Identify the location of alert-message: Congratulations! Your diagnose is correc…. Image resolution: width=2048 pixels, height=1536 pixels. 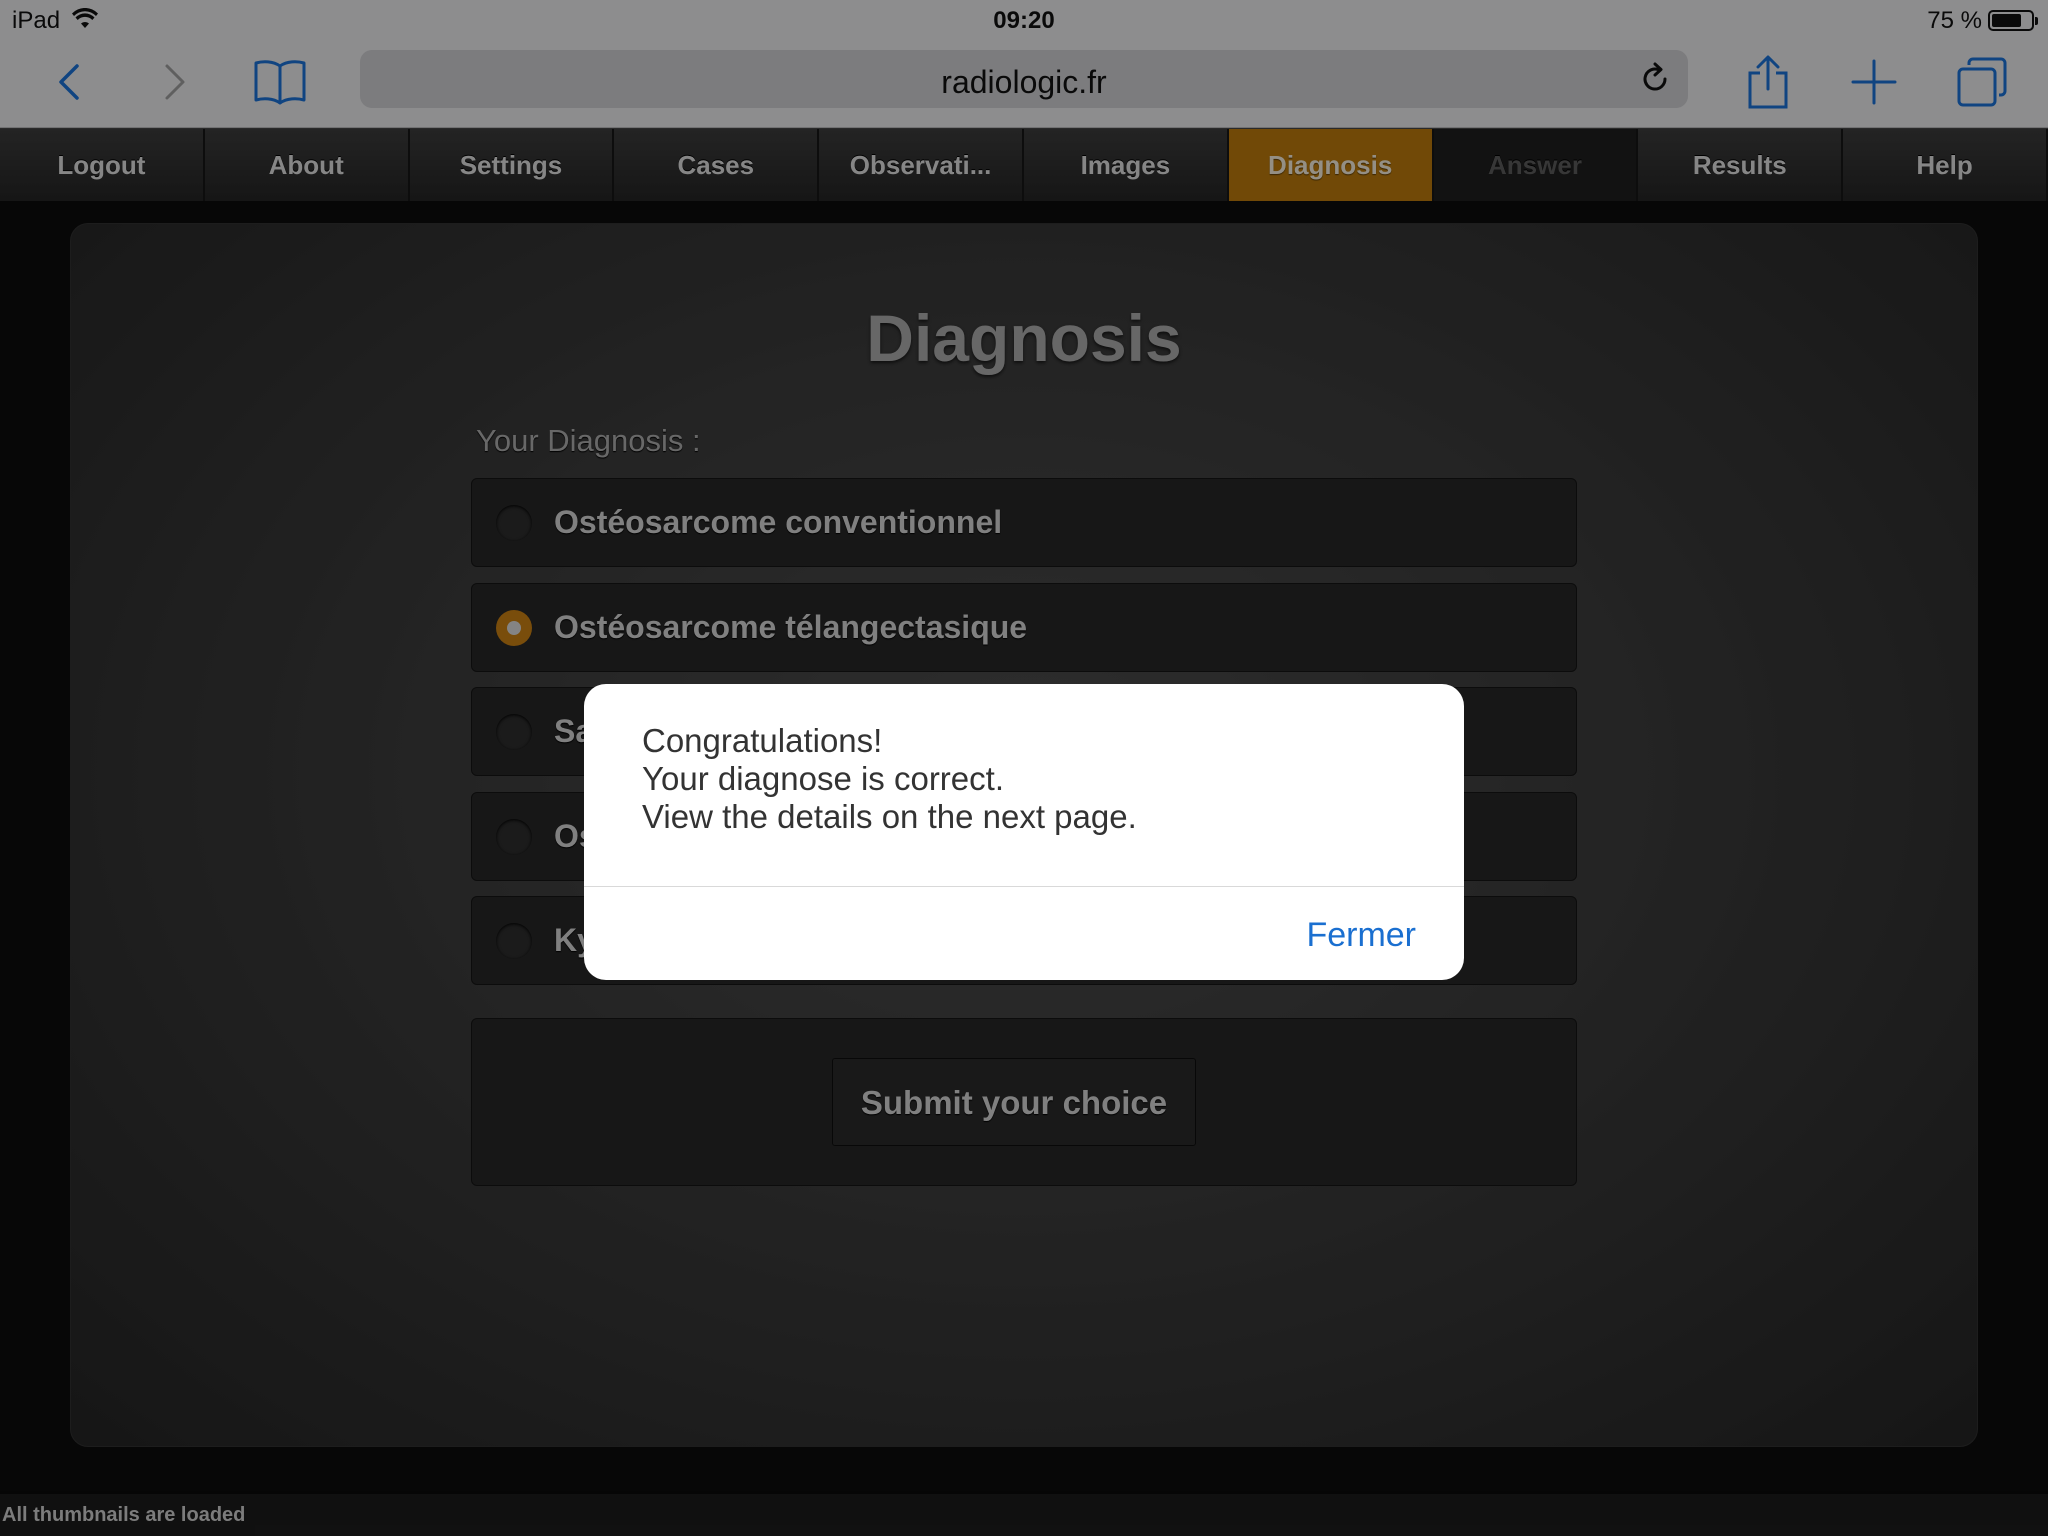
(889, 779).